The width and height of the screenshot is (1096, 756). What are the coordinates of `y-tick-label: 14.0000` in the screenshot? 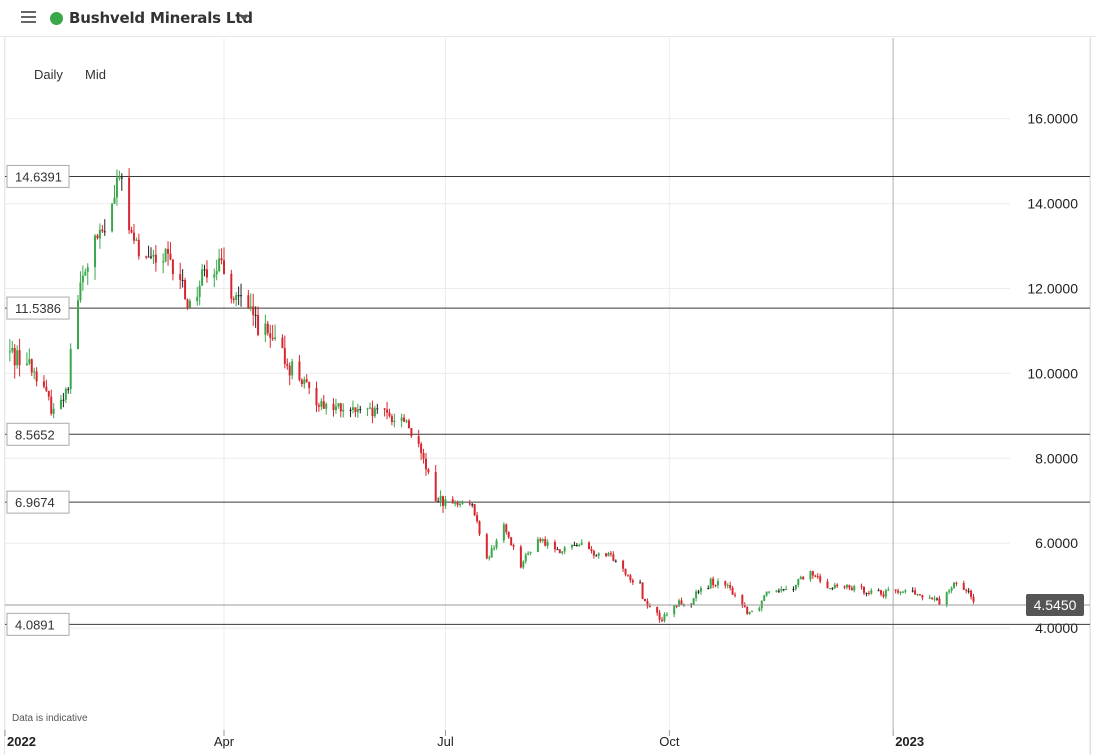 It's located at (1052, 204).